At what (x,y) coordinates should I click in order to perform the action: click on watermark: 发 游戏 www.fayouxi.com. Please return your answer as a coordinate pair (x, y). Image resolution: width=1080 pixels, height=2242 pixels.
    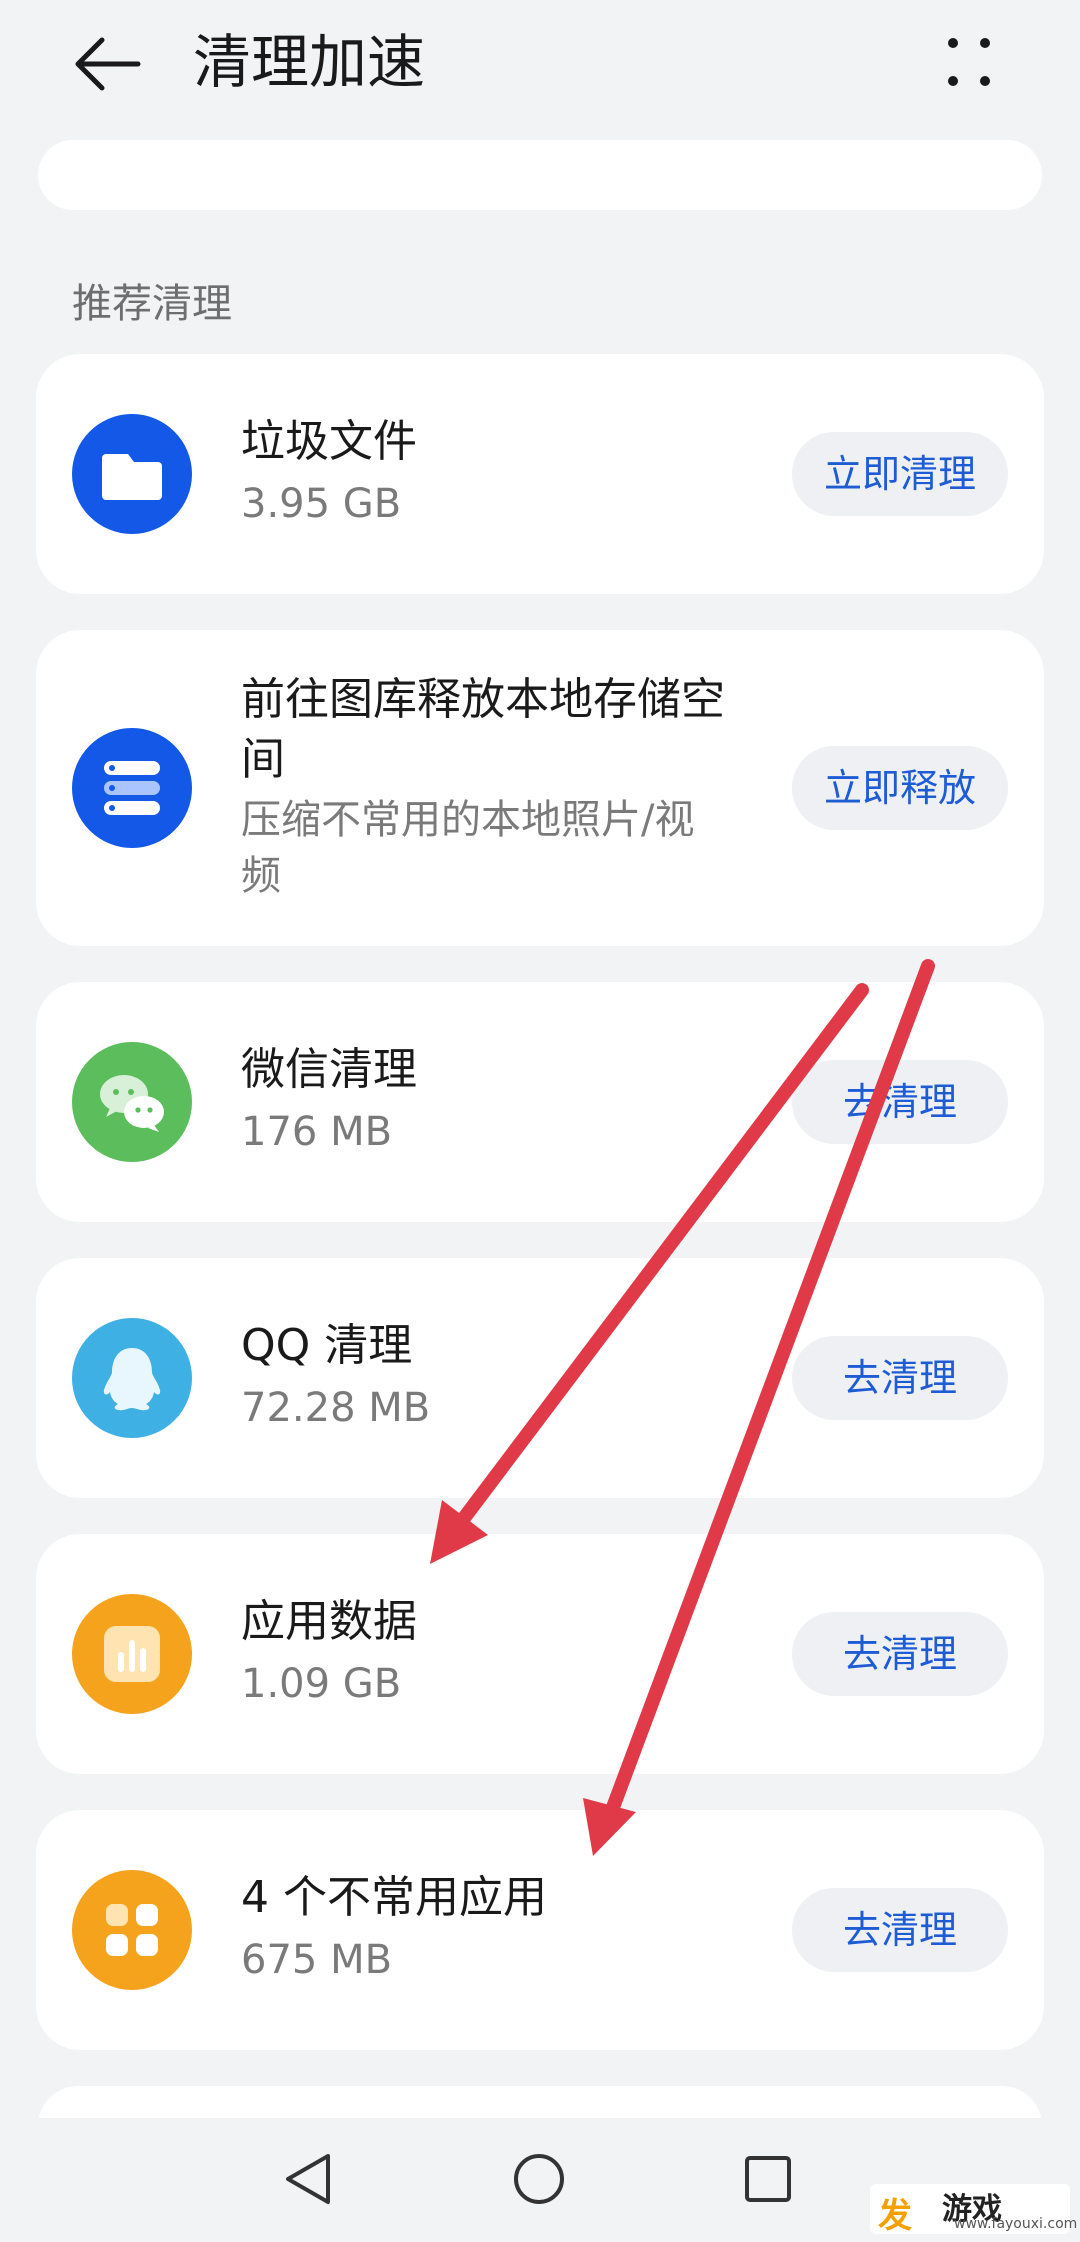
    Looking at the image, I should click on (973, 2210).